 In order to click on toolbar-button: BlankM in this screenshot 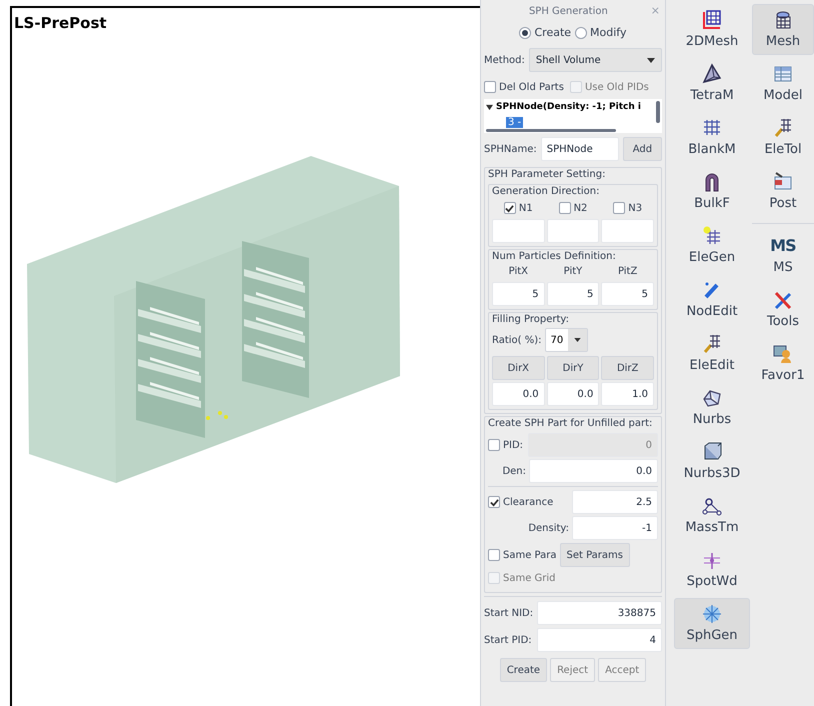, I will do `click(712, 137)`.